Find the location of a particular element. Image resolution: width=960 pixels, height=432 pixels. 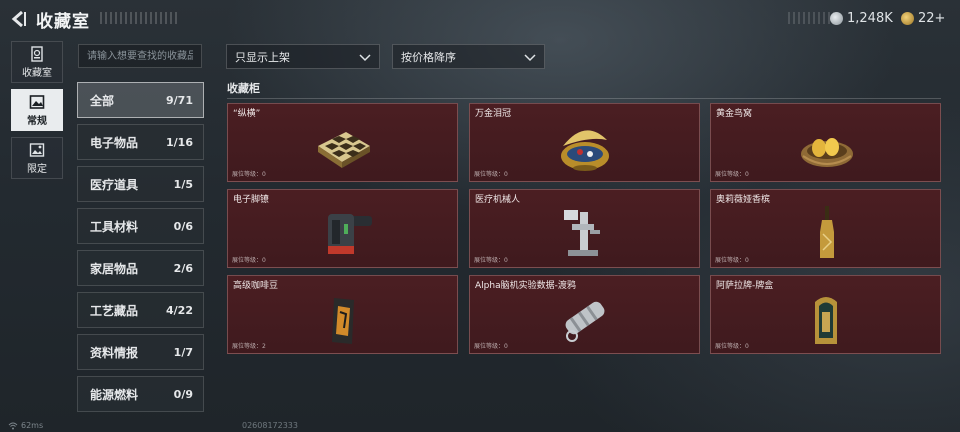

category-count: 2/6 is located at coordinates (183, 268).